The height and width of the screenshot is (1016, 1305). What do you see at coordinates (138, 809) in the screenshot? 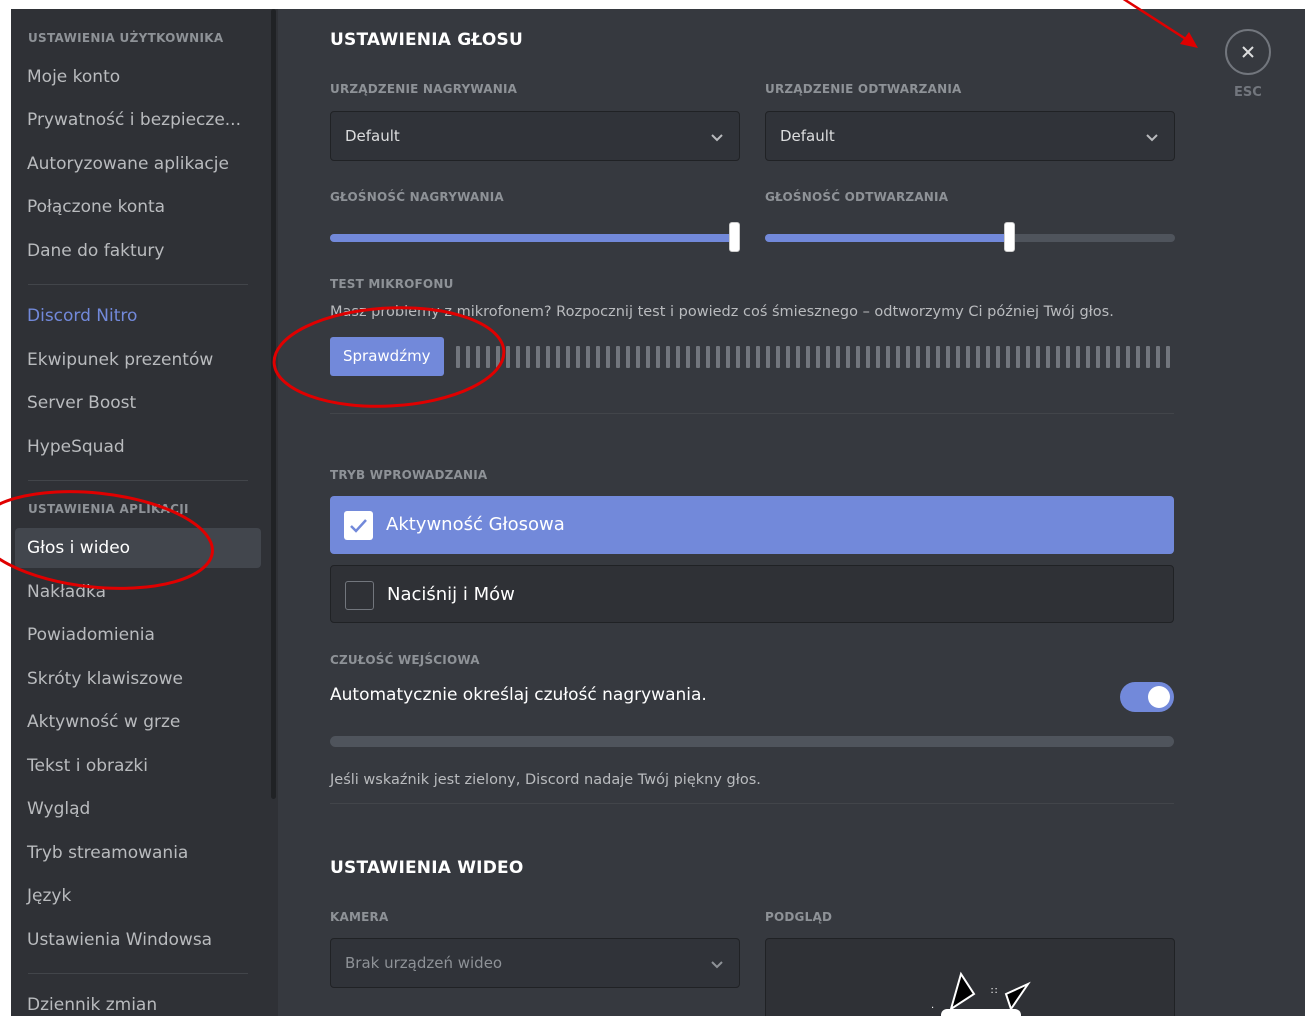
I see `sidebar-item-appearance: Wygląd` at bounding box center [138, 809].